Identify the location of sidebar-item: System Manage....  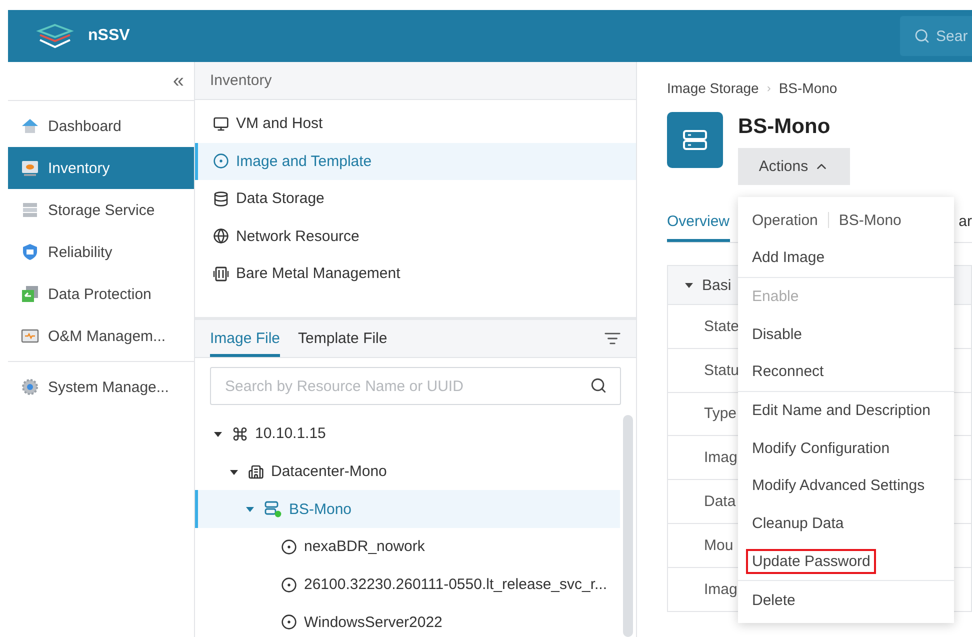
(101, 387).